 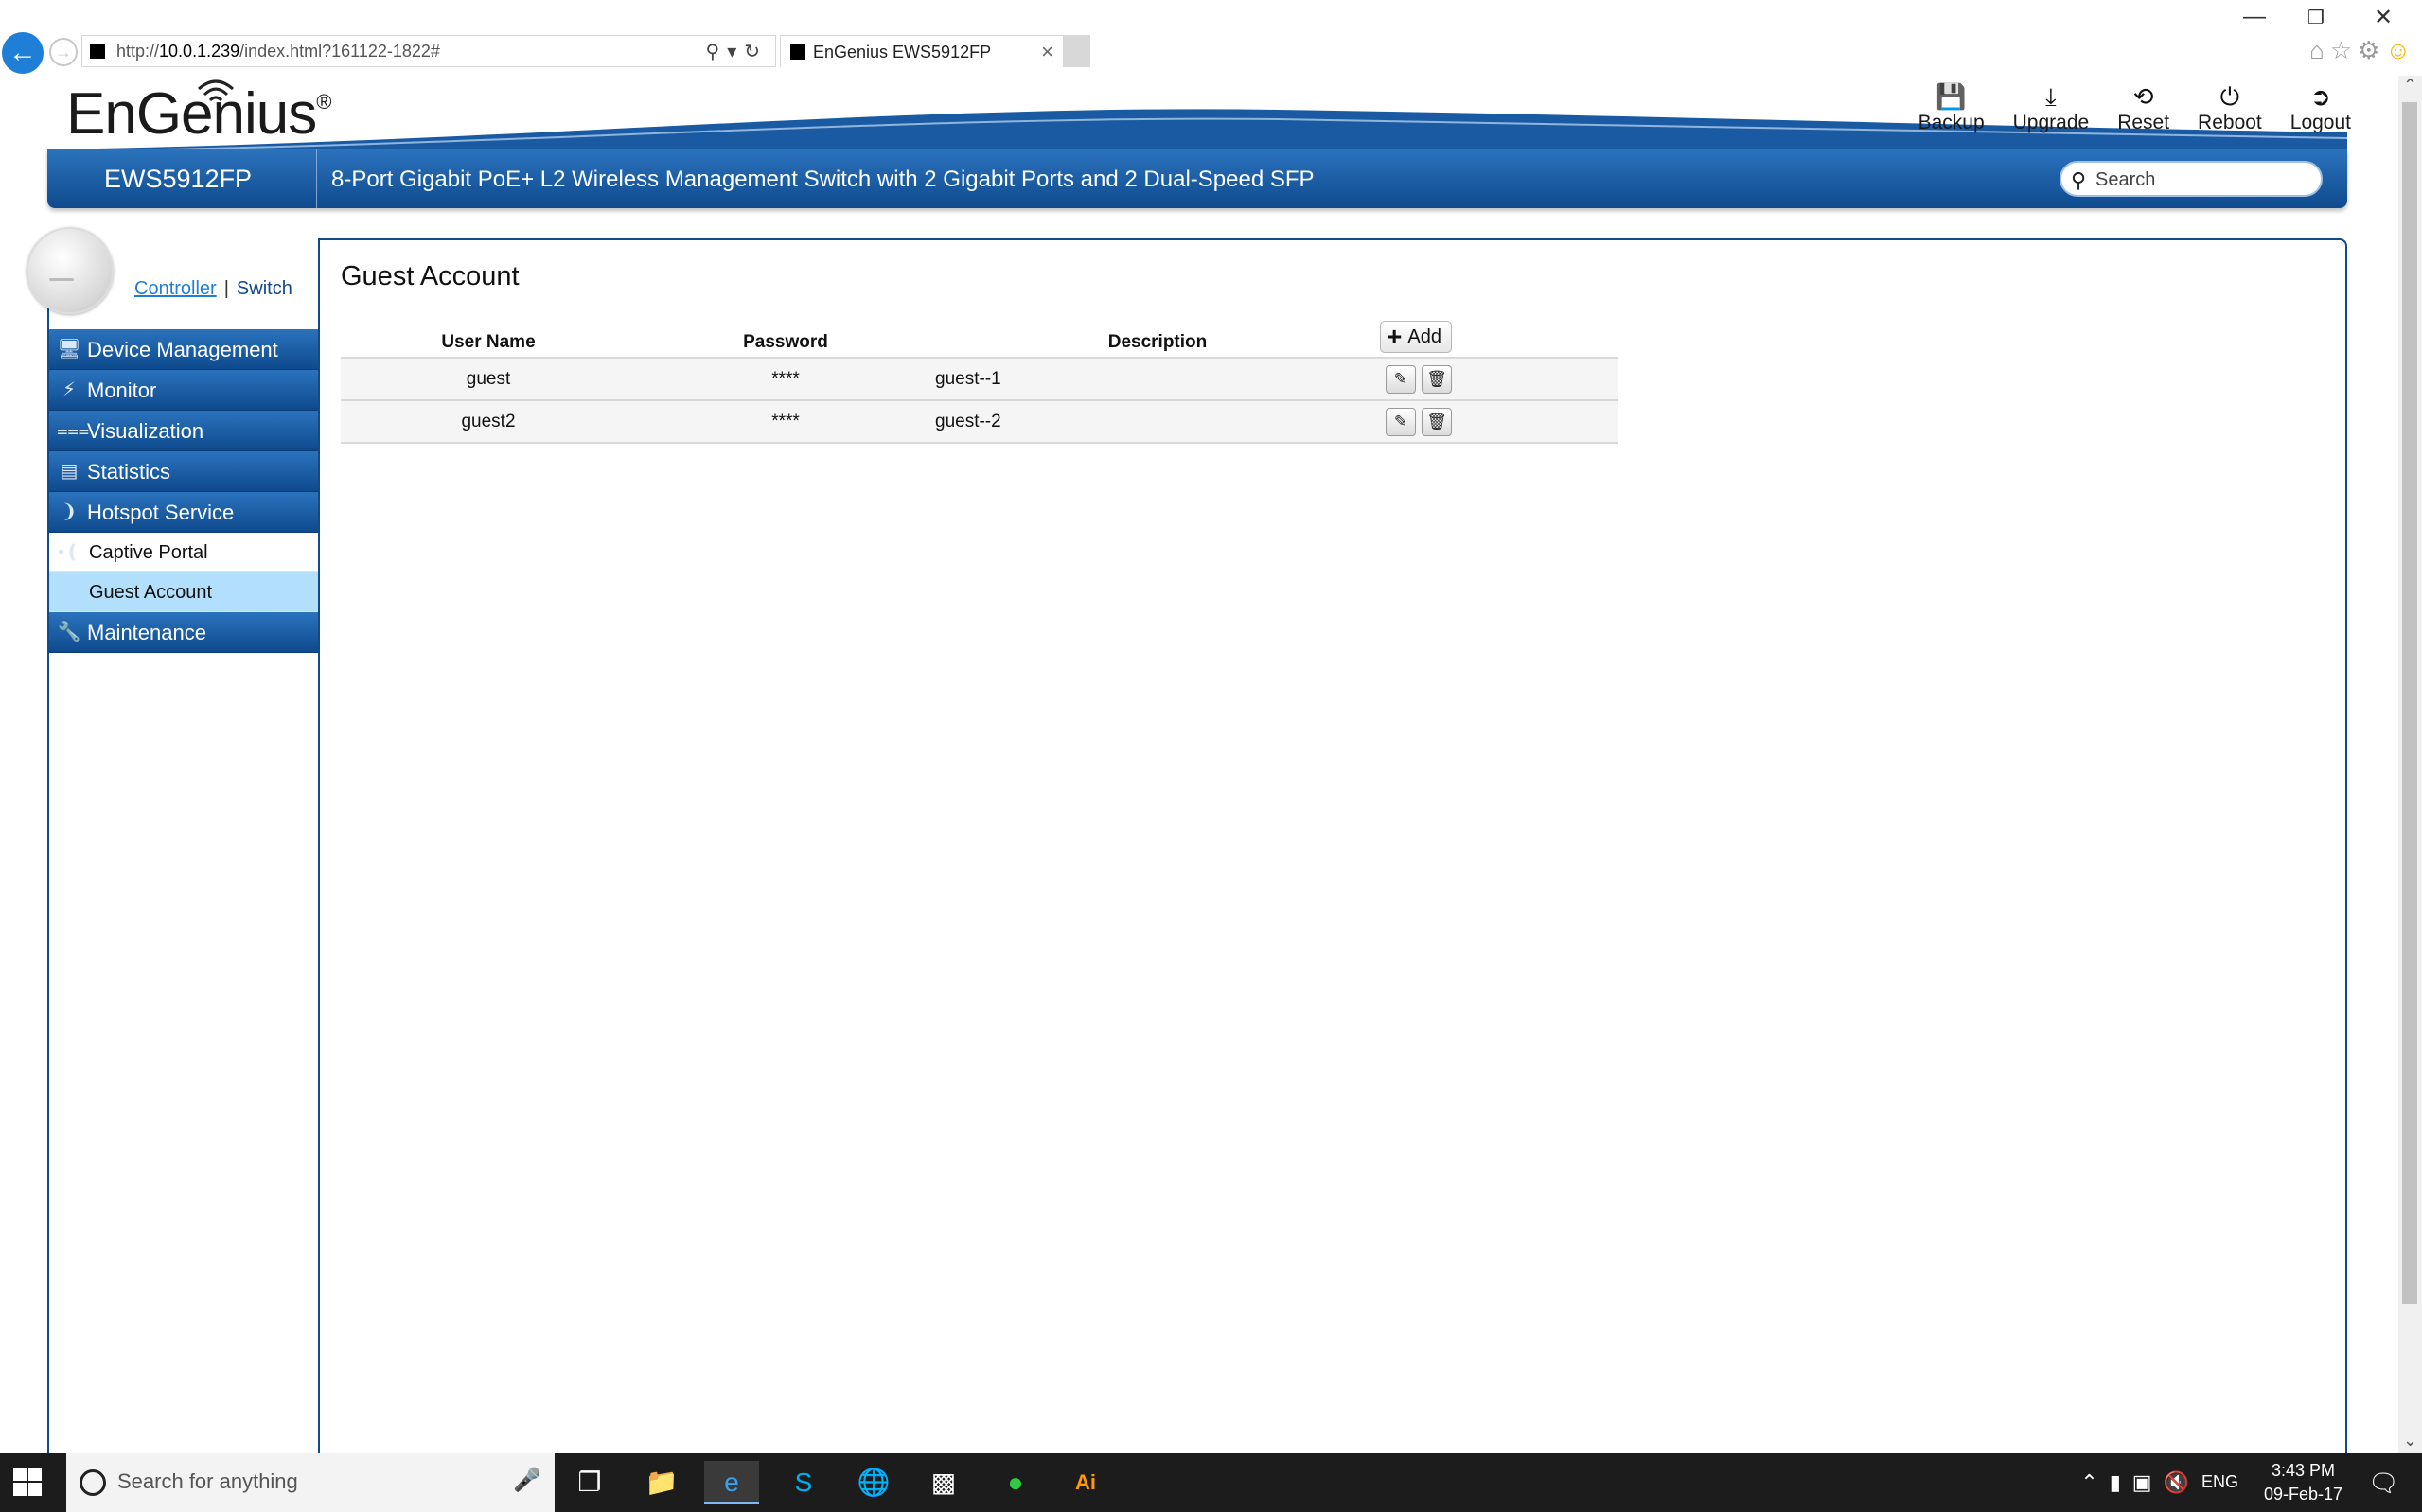 I want to click on taskbar-search-box: Search for anything 🎤, so click(x=310, y=1482).